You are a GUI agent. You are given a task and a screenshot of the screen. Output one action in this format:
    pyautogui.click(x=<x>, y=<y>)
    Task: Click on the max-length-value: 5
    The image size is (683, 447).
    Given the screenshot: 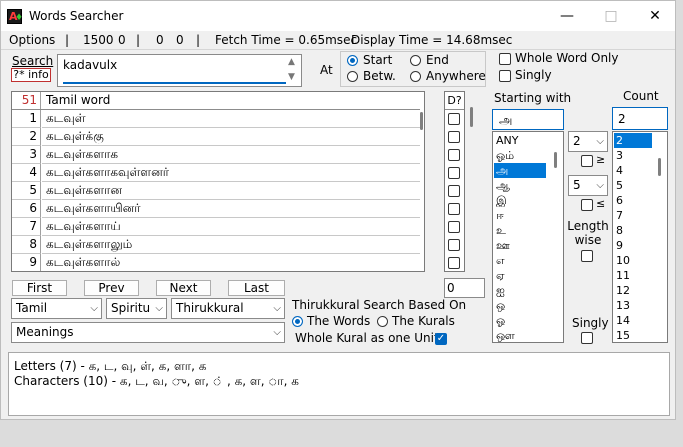 What is the action you would take?
    pyautogui.click(x=577, y=185)
    